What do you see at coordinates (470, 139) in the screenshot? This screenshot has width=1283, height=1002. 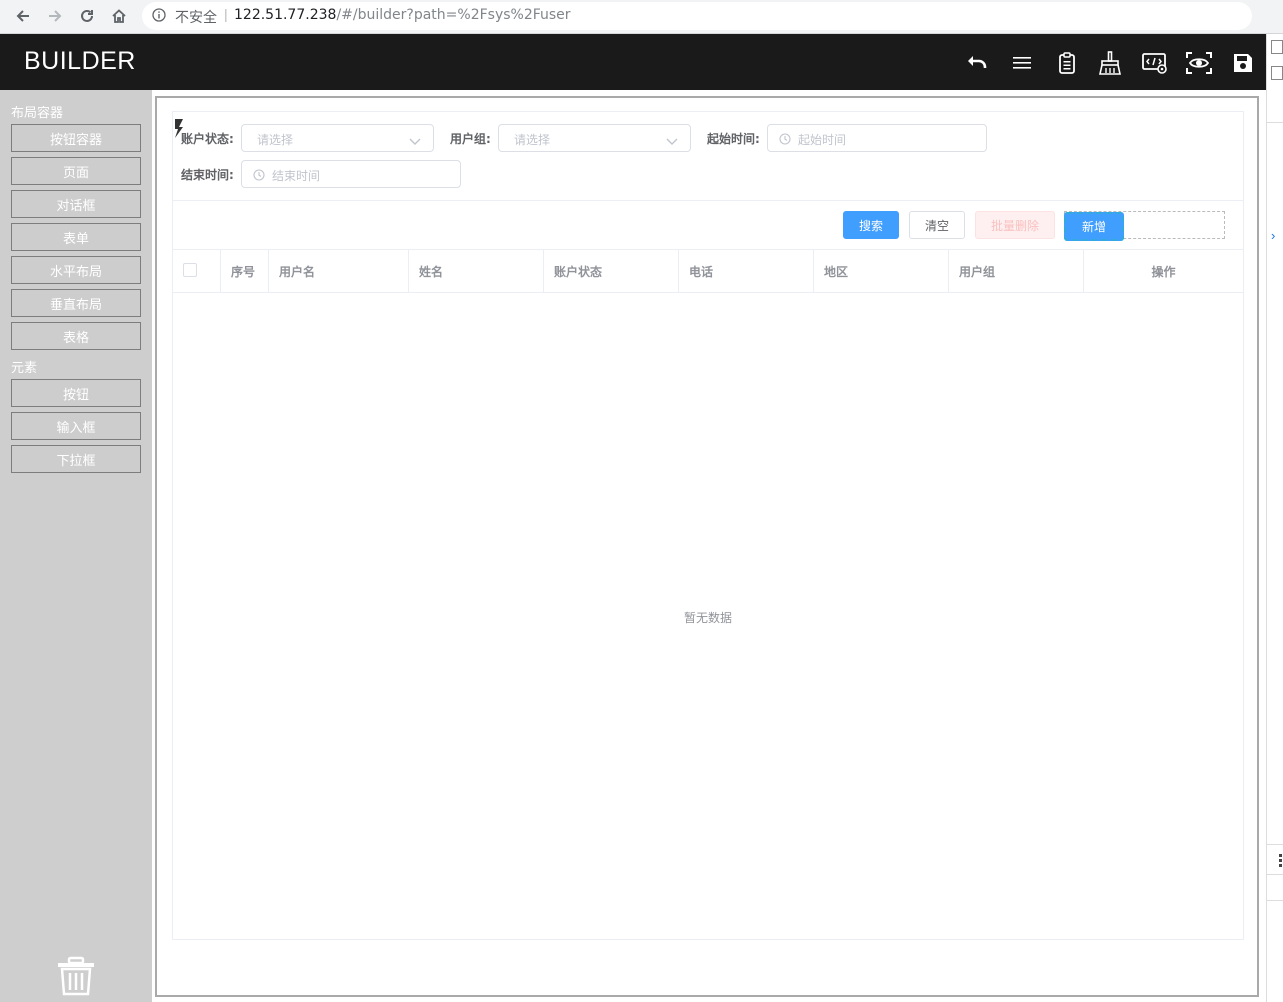 I see `user-group-label: 用户组:` at bounding box center [470, 139].